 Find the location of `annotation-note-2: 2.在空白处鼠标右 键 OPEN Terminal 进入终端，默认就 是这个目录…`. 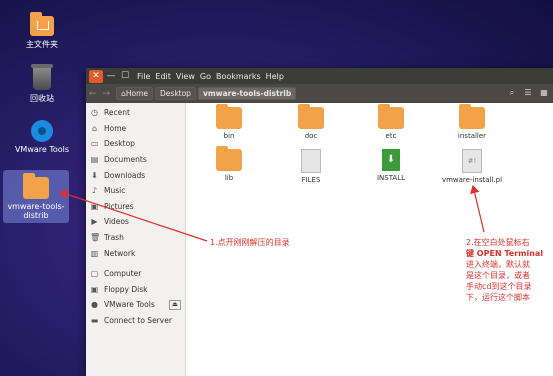

annotation-note-2: 2.在空白处鼠标右 键 OPEN Terminal 进入终端，默认就 是这个目录… is located at coordinates (505, 270).